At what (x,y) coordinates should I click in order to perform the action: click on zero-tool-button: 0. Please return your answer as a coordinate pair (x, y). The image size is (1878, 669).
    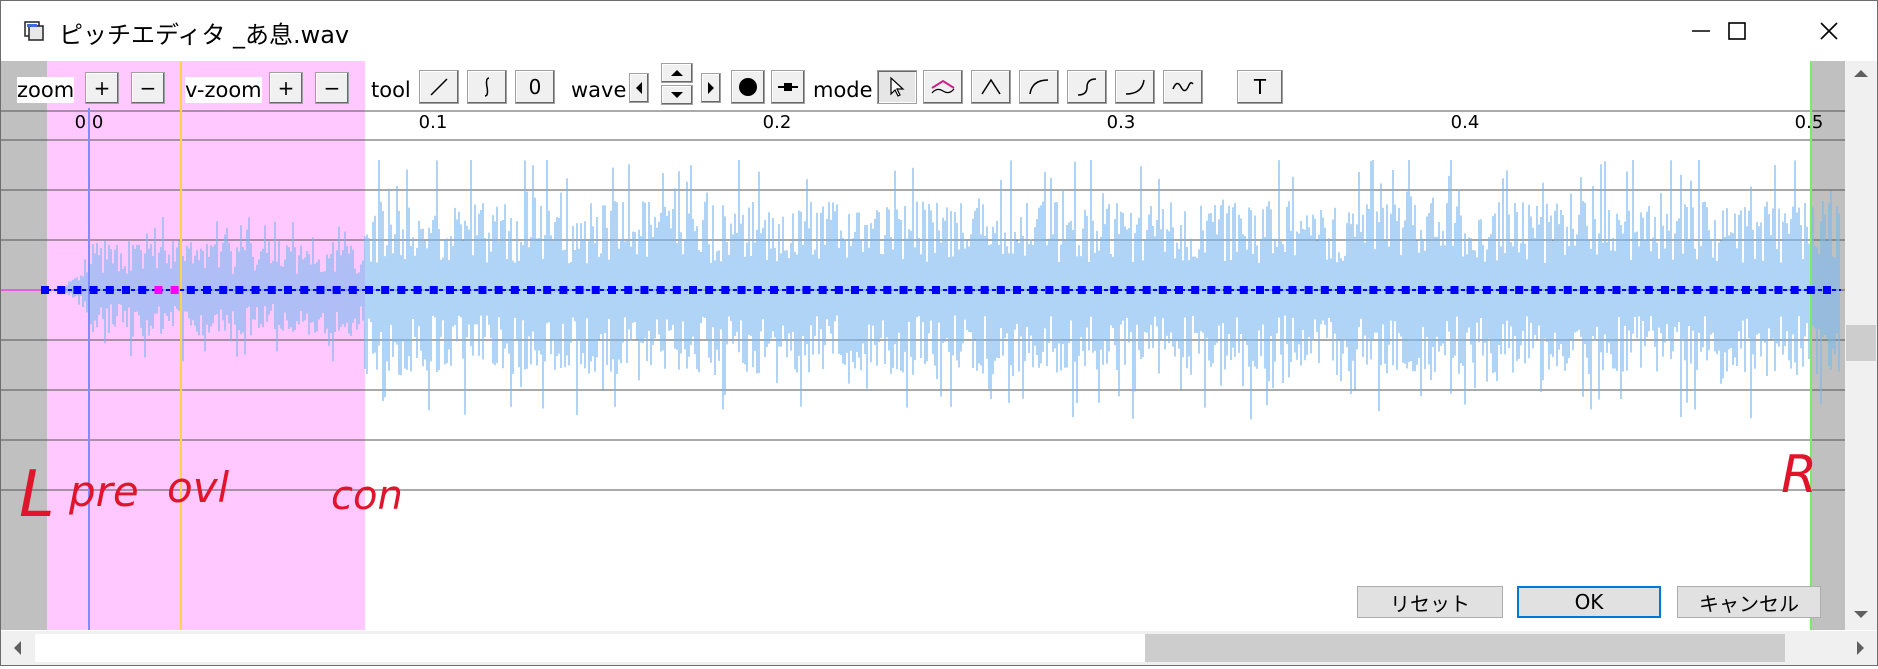
    Looking at the image, I should click on (535, 87).